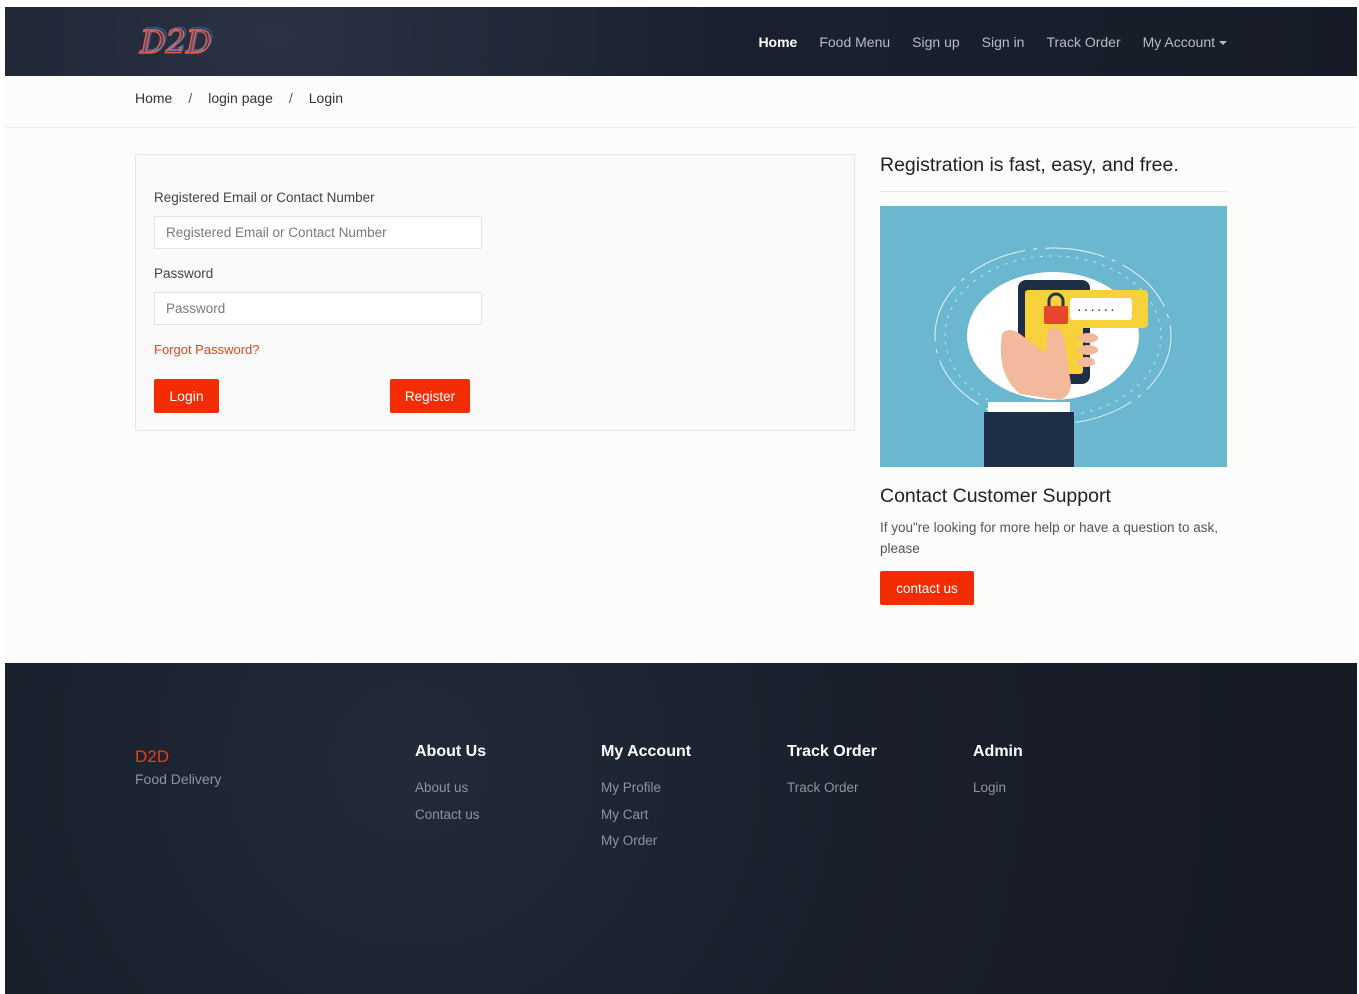 The width and height of the screenshot is (1359, 994). What do you see at coordinates (1053, 191) in the screenshot?
I see `divider` at bounding box center [1053, 191].